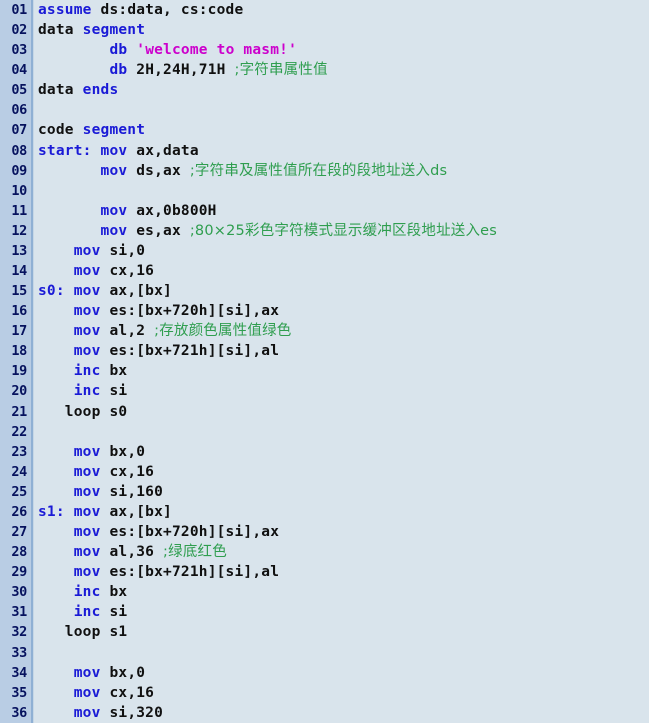 The width and height of the screenshot is (649, 723). Describe the element at coordinates (324, 30) in the screenshot. I see `code-line: 02 data segment` at that location.